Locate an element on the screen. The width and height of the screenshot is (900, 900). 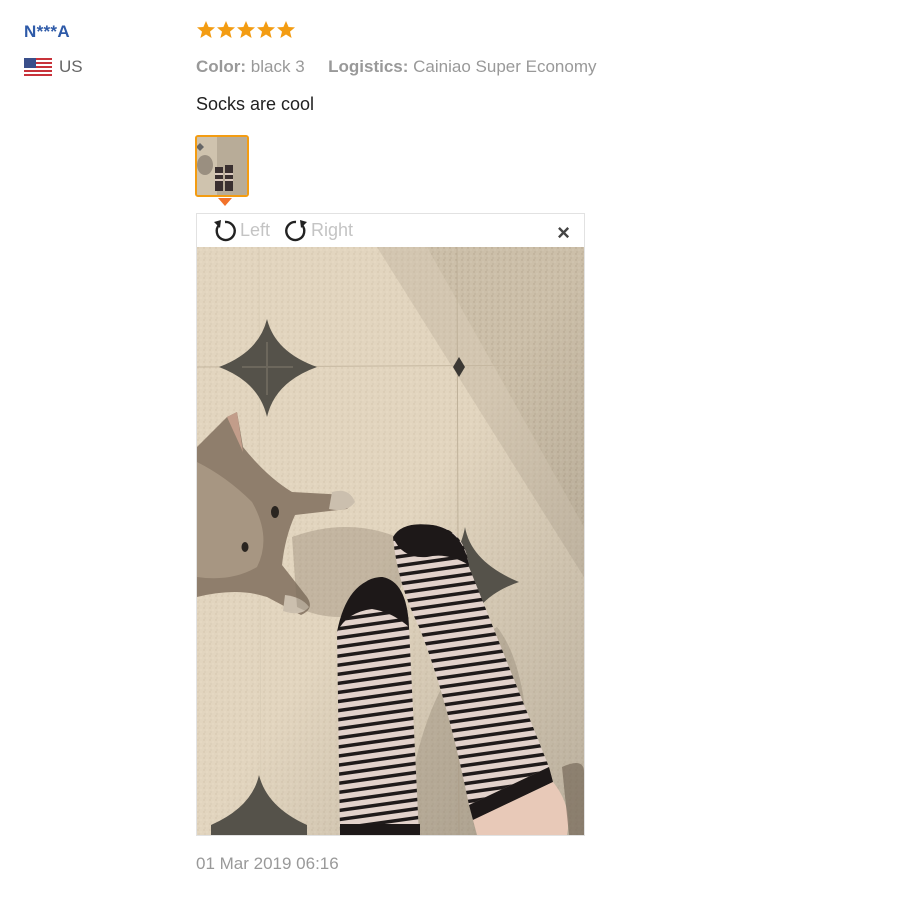
logistics-value: Cainiao Super Economy is located at coordinates (505, 66).